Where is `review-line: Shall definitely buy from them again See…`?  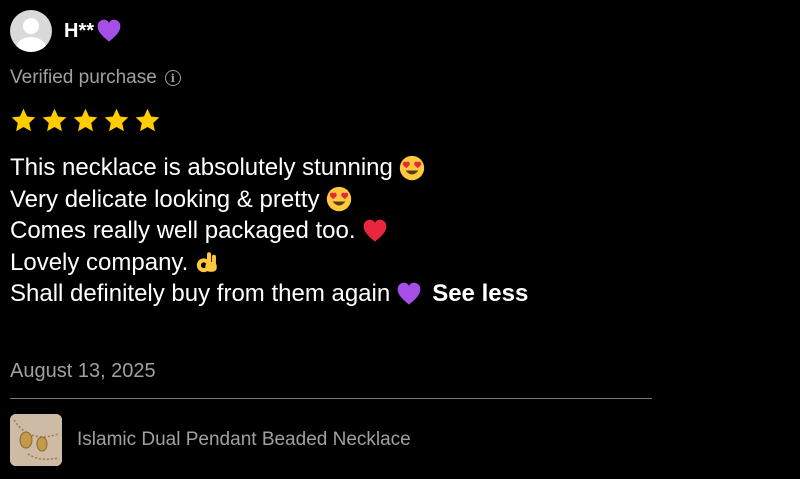 review-line: Shall definitely buy from them again See… is located at coordinates (390, 294).